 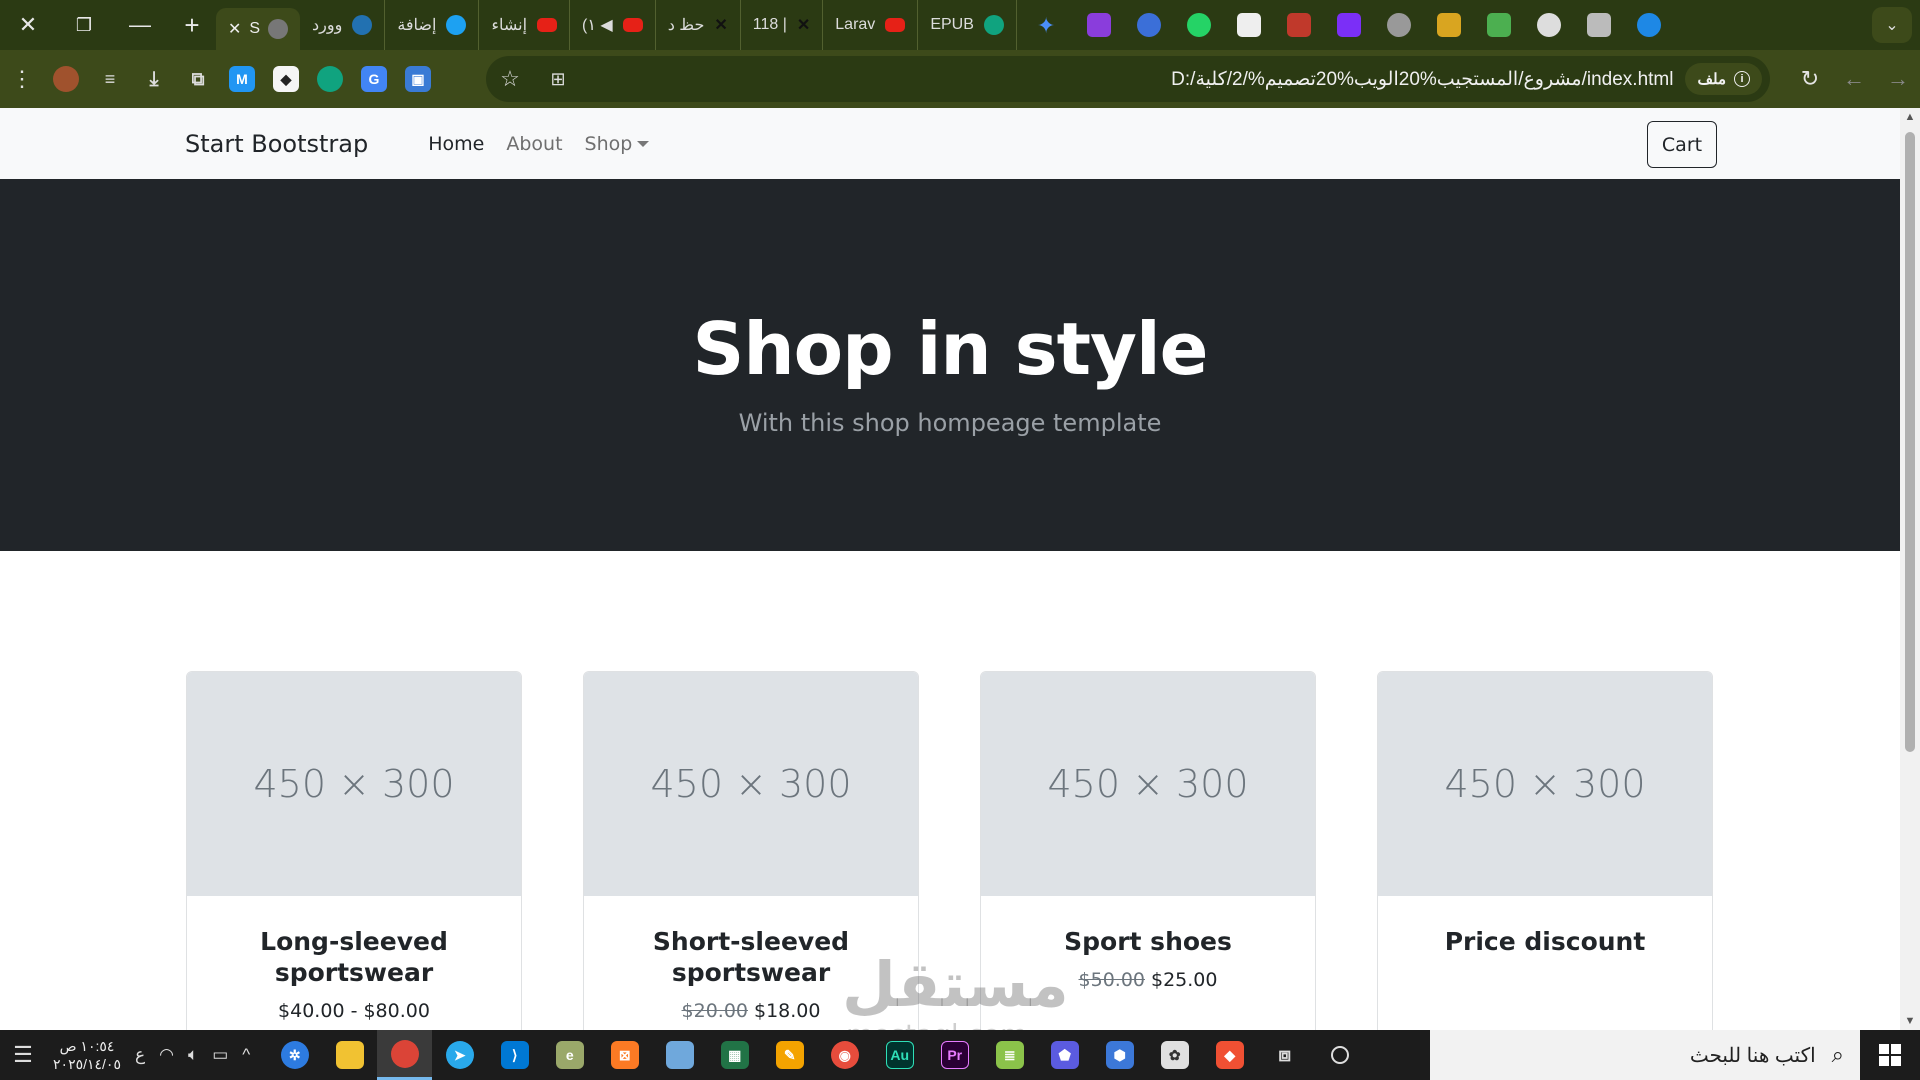 What do you see at coordinates (192, 25) in the screenshot?
I see `new-tab-button: +` at bounding box center [192, 25].